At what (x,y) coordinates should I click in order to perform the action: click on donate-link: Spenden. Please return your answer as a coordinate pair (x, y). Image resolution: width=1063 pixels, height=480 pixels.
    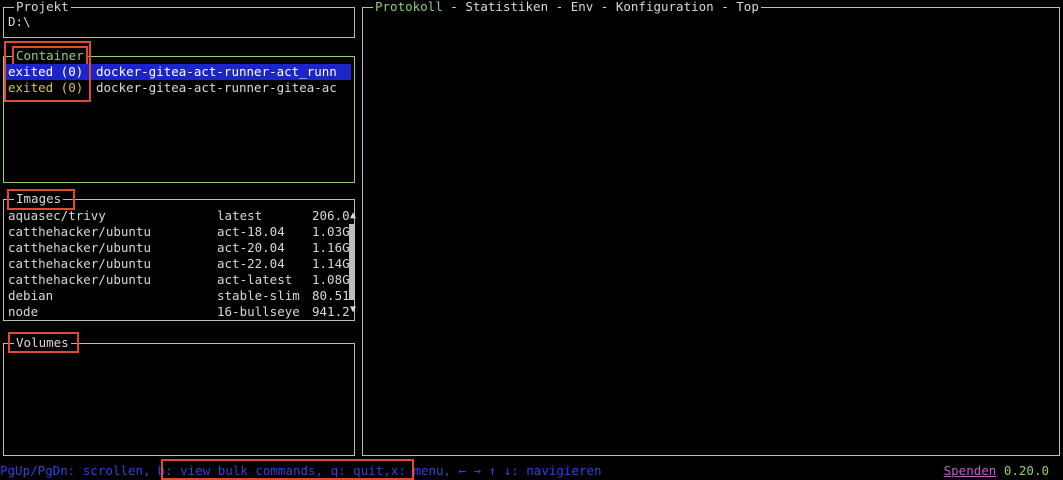
    Looking at the image, I should click on (970, 470).